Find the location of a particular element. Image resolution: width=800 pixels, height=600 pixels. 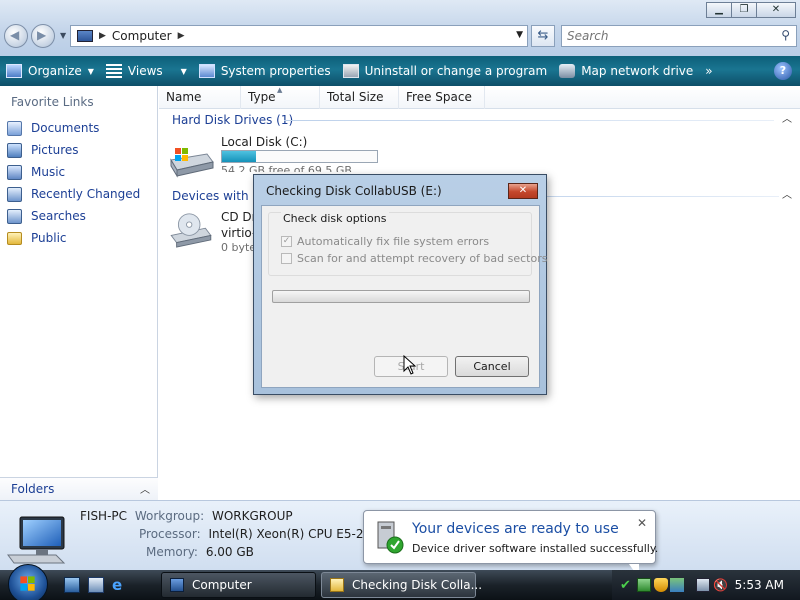

organize-button: Organize ▼ is located at coordinates (50, 71).